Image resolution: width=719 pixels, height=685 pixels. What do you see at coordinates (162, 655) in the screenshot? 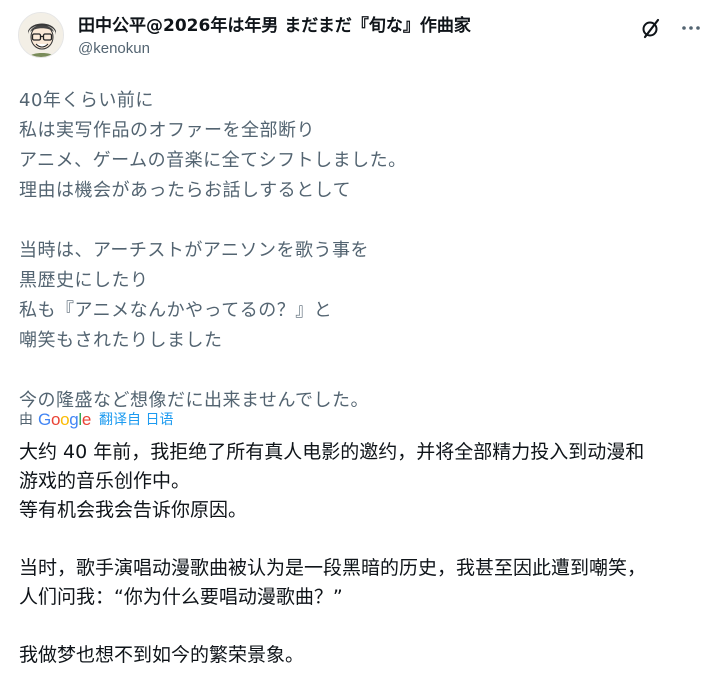
I see `translated-line: 我做梦也想不到如今的繁荣景象。` at bounding box center [162, 655].